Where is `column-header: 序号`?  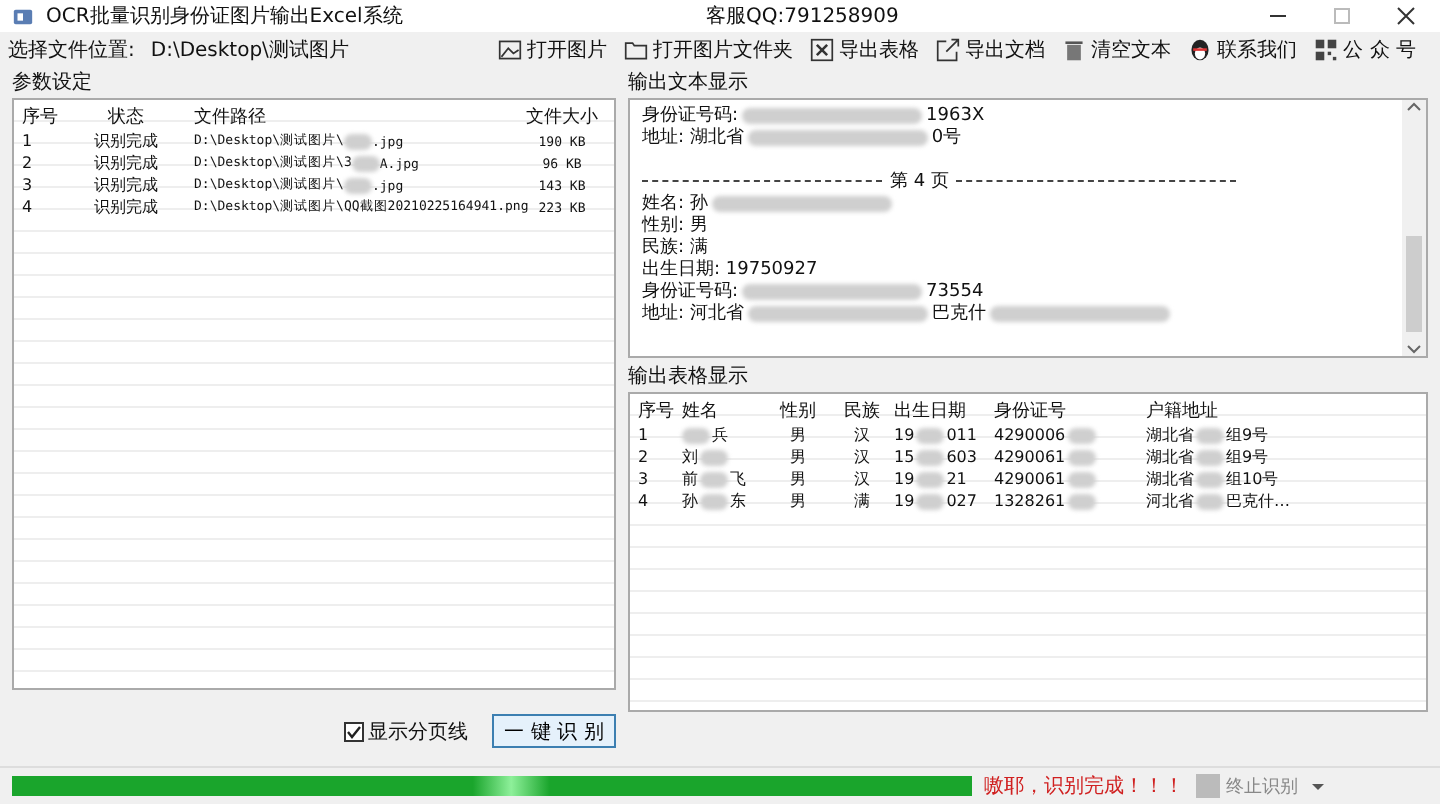
column-header: 序号 is located at coordinates (41, 117).